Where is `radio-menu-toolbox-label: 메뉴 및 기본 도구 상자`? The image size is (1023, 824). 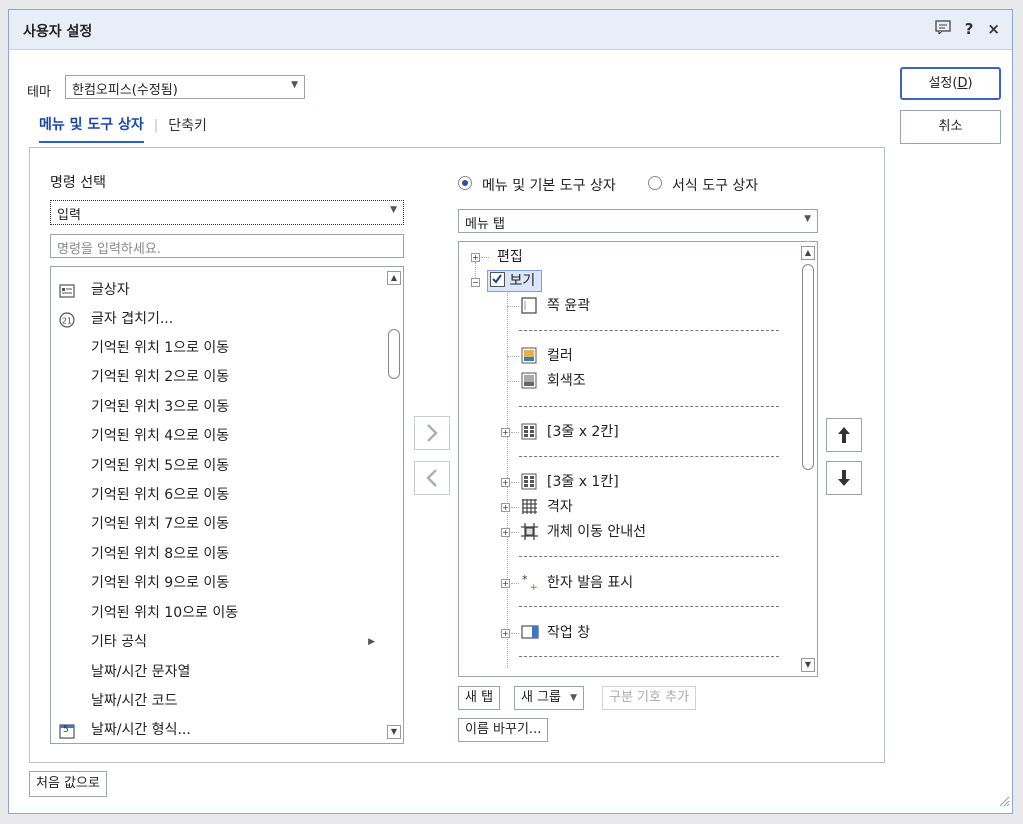 radio-menu-toolbox-label: 메뉴 및 기본 도구 상자 is located at coordinates (549, 186).